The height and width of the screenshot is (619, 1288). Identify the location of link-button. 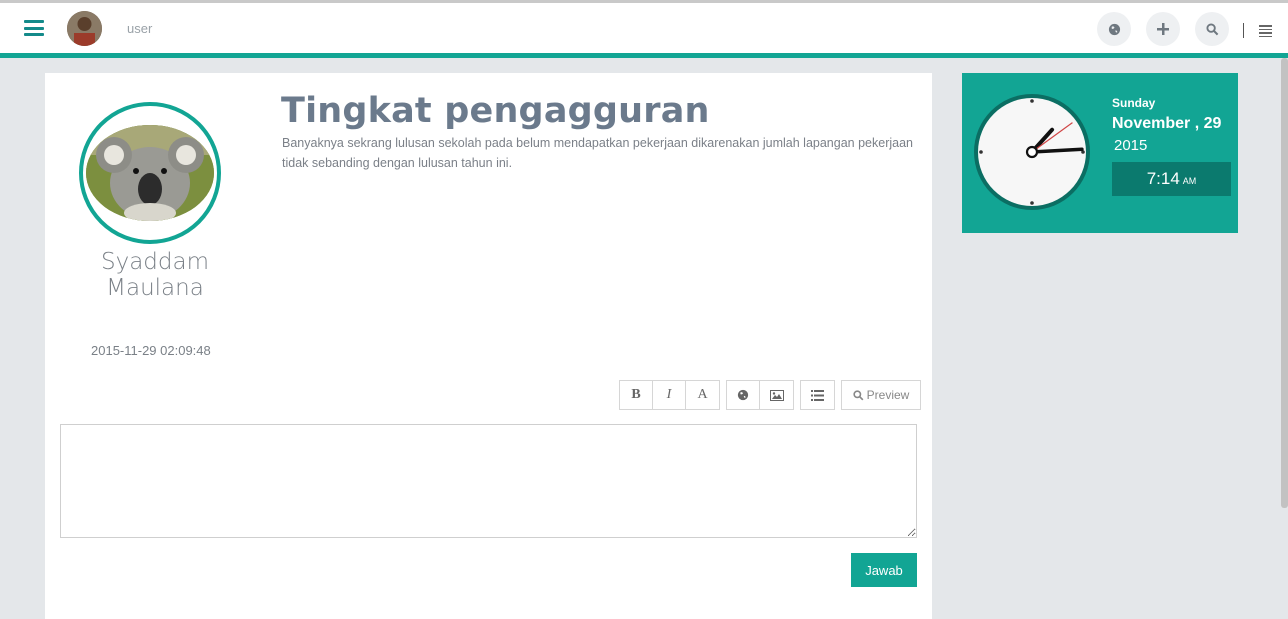
(743, 395).